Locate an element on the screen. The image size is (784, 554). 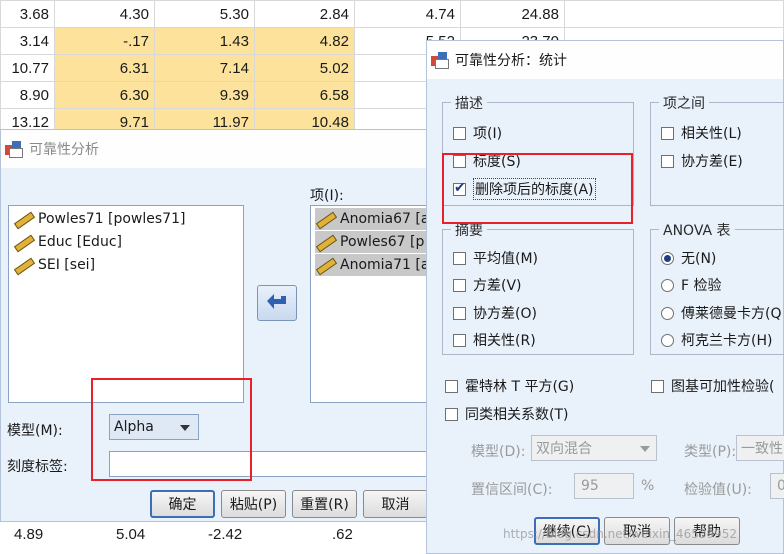
icc-type-select: 一致性 is located at coordinates (760, 448).